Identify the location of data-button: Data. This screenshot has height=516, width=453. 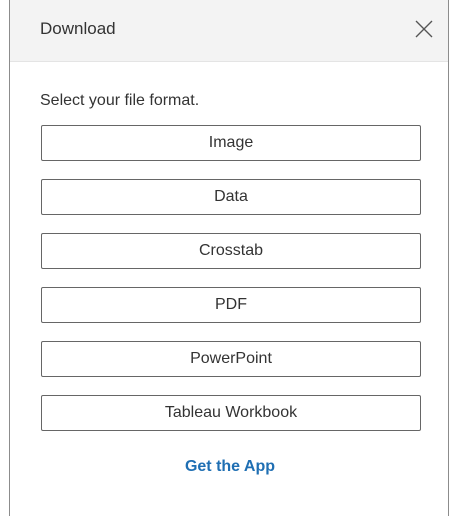
(231, 197).